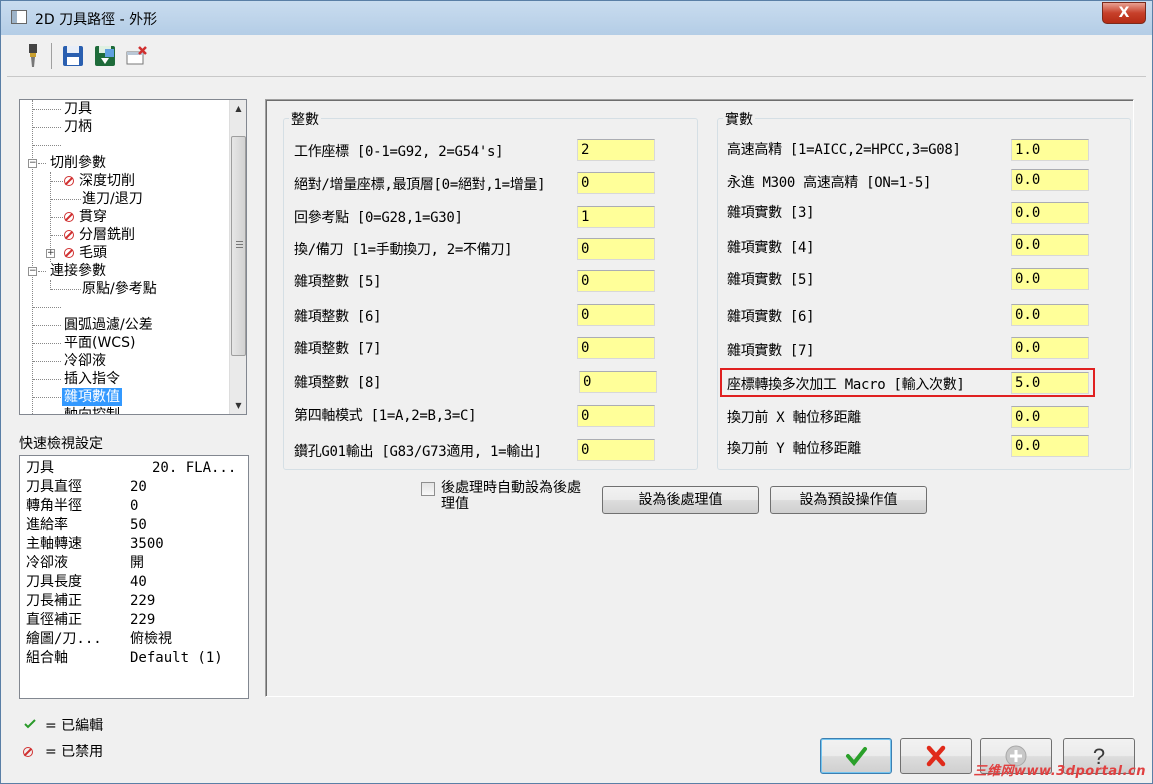 This screenshot has width=1153, height=784. I want to click on int-label-abs-inc: 絕對/增量座標,最頂層[0=絕對,1=增量], so click(420, 185).